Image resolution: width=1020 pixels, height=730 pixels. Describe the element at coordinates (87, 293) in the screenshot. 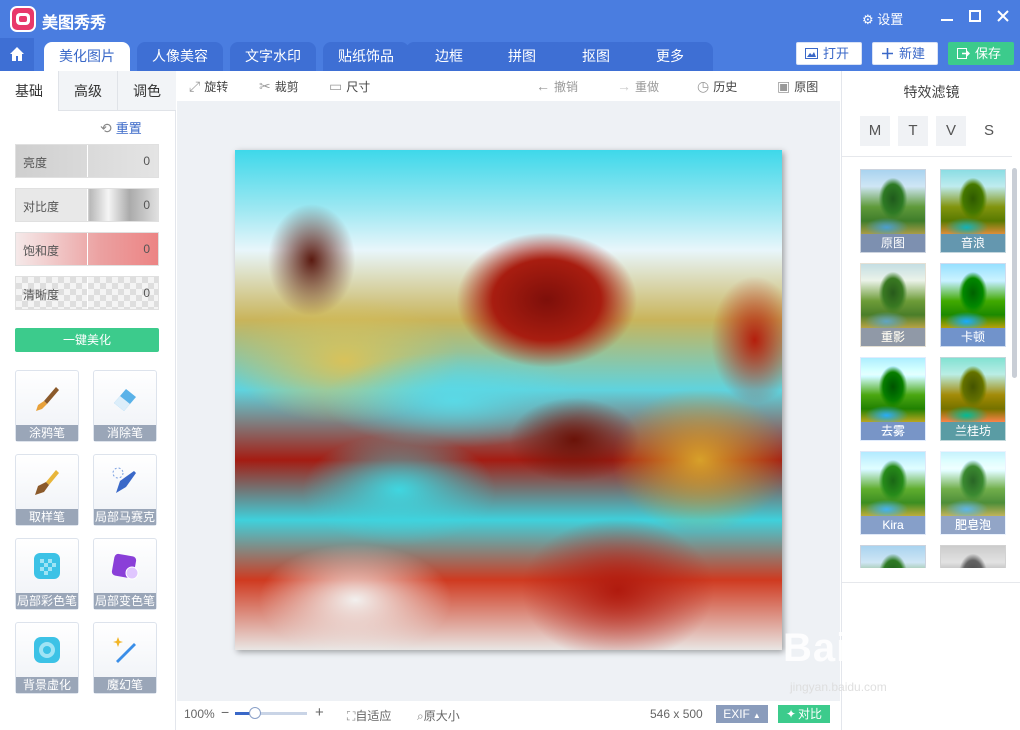

I see `sharpness-slider: 清晰度 0` at that location.